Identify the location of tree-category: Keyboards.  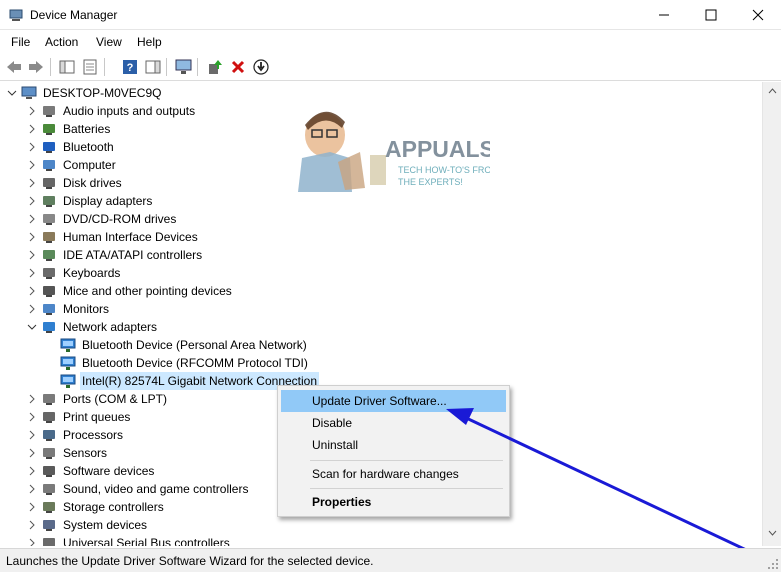
(74, 273).